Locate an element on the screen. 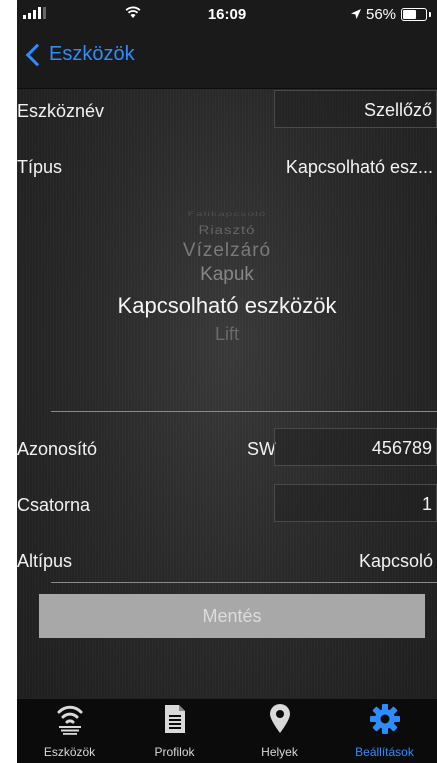 This screenshot has height=763, width=437. chevron-left-icon is located at coordinates (37, 54).